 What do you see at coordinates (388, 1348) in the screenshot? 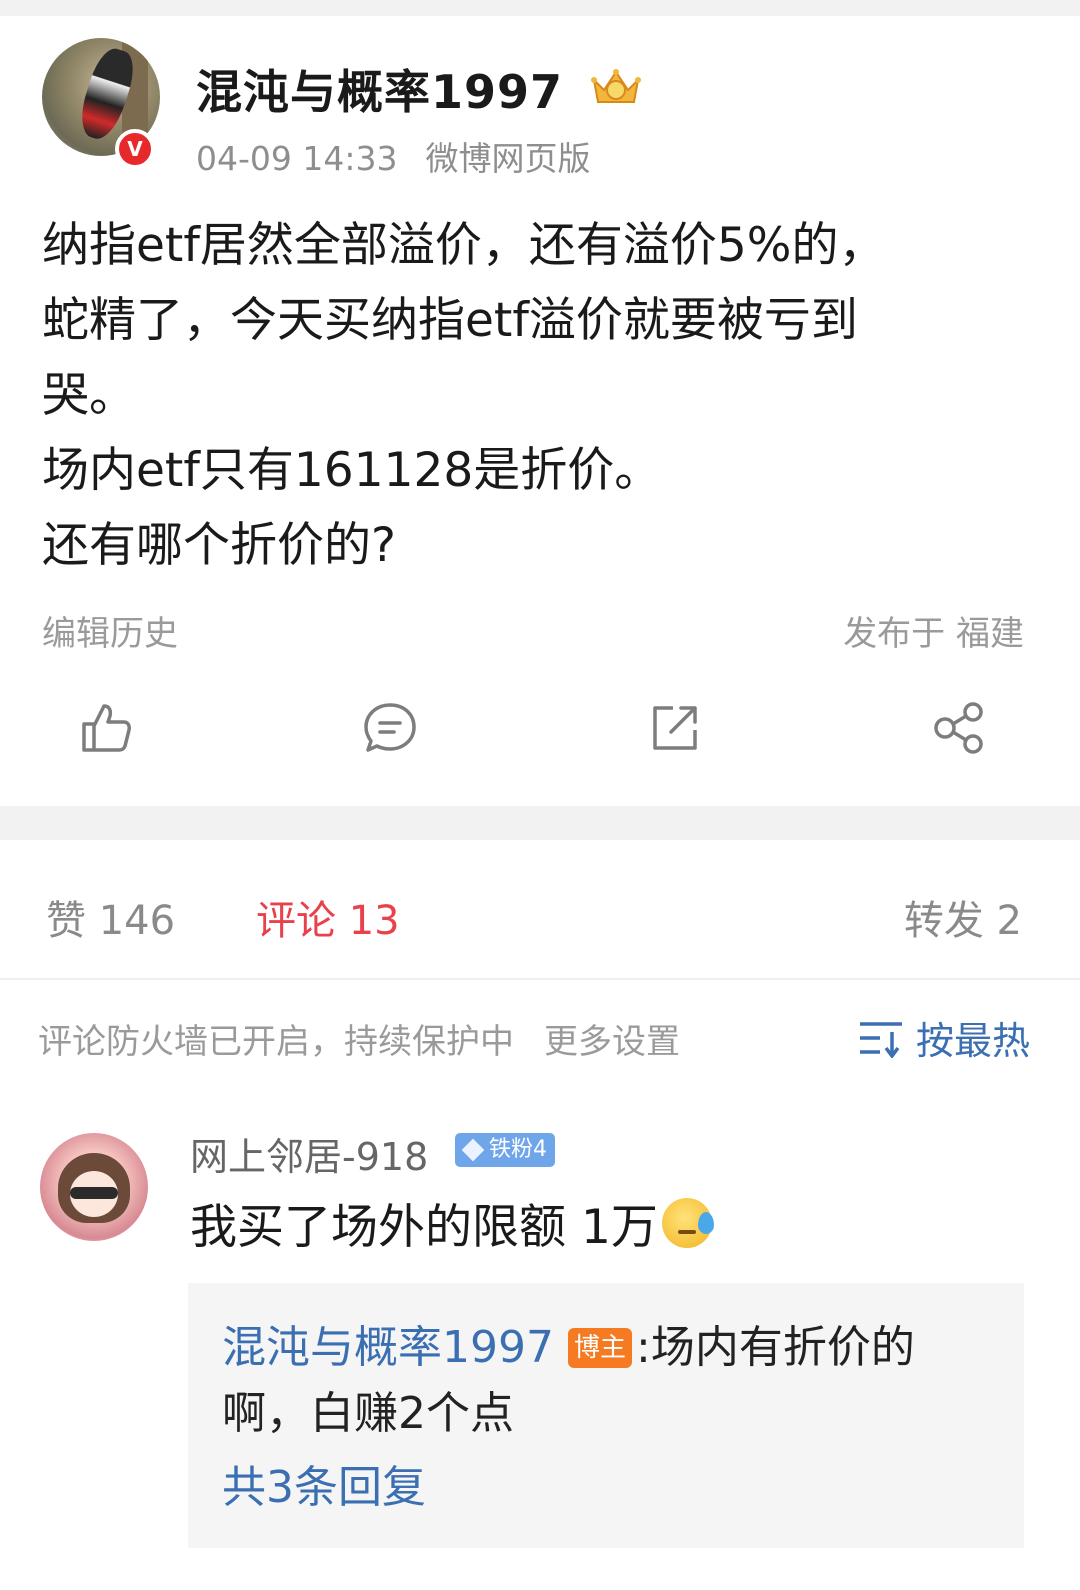
I see `reply-author: 混沌与概率1997` at bounding box center [388, 1348].